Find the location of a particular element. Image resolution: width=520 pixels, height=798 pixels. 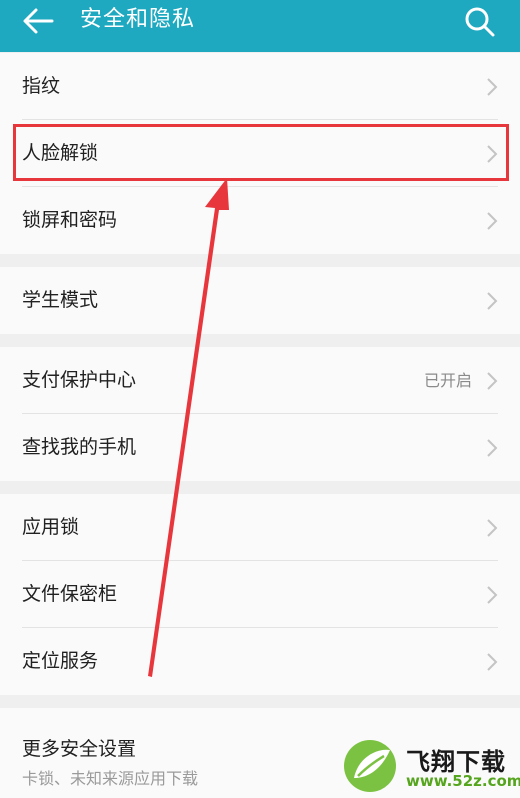

highlight-box is located at coordinates (261, 152).